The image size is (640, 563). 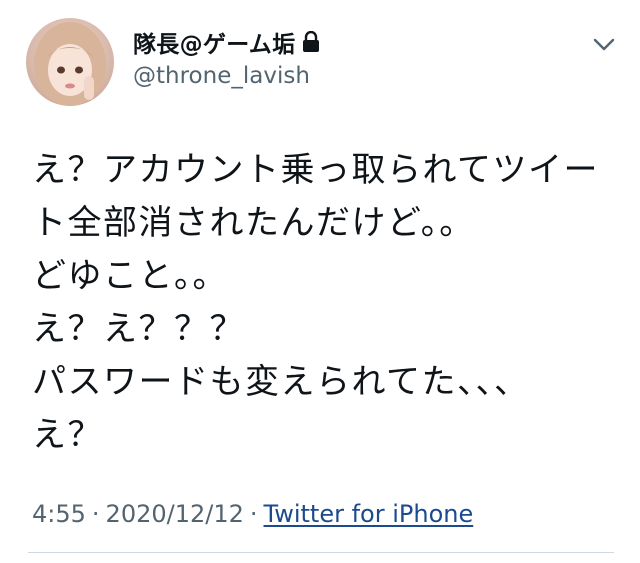 I want to click on tweet-line: え？アカウント乗っ取られてツイー, so click(x=315, y=170).